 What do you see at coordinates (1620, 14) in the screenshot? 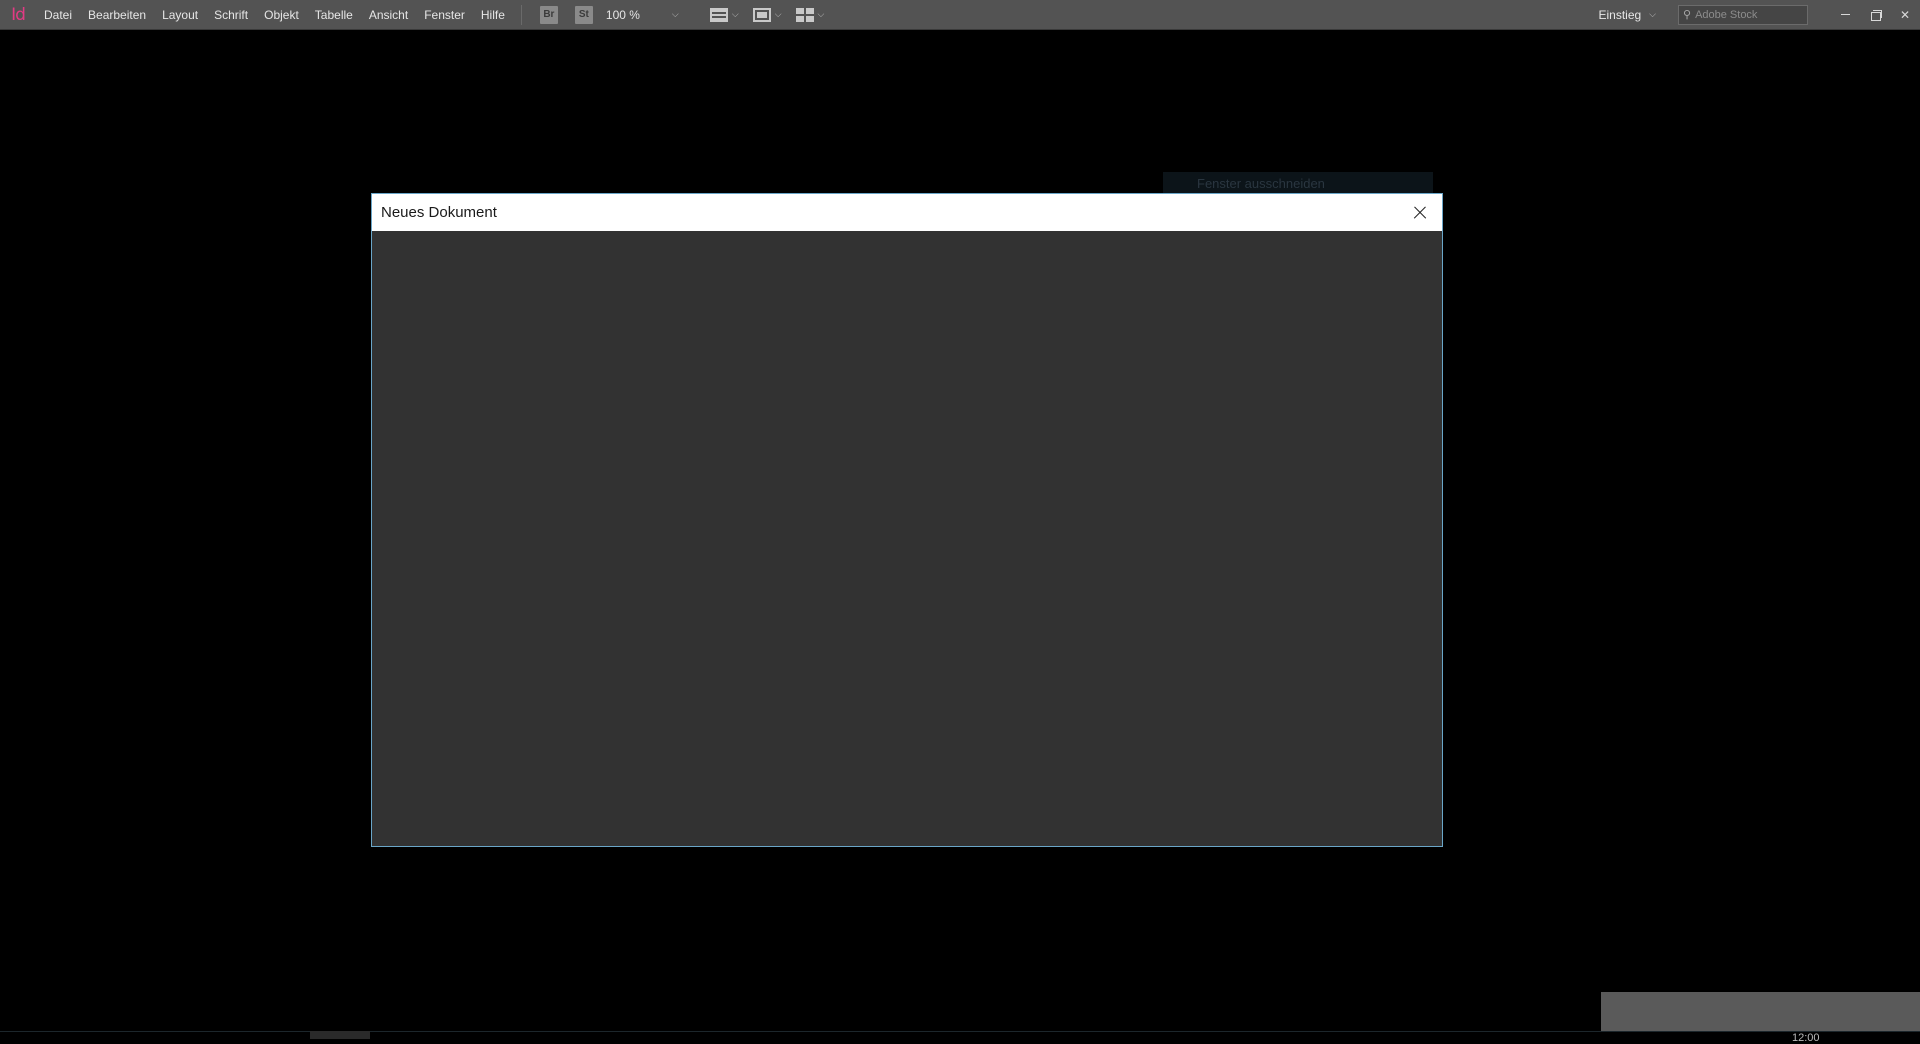
I see `workspace-label: Einstieg` at bounding box center [1620, 14].